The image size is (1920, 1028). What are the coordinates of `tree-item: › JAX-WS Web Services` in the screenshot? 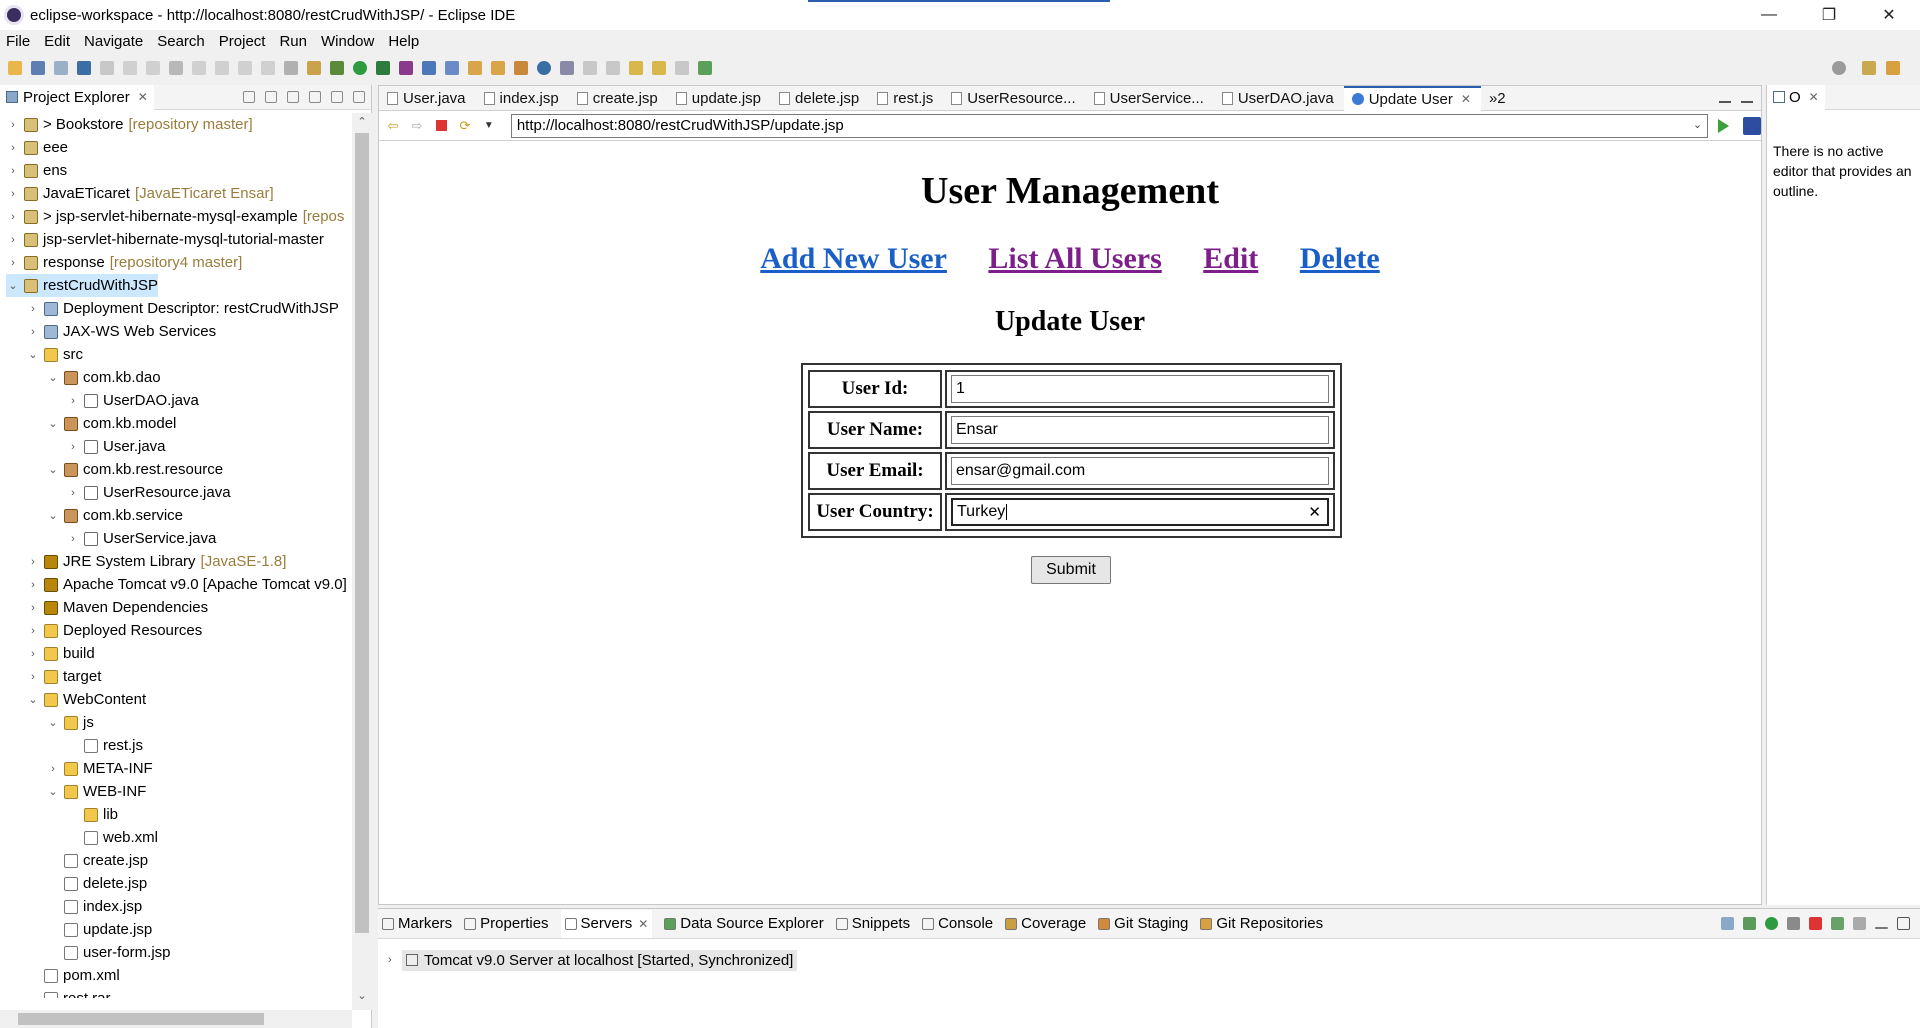 It's located at (121, 331).